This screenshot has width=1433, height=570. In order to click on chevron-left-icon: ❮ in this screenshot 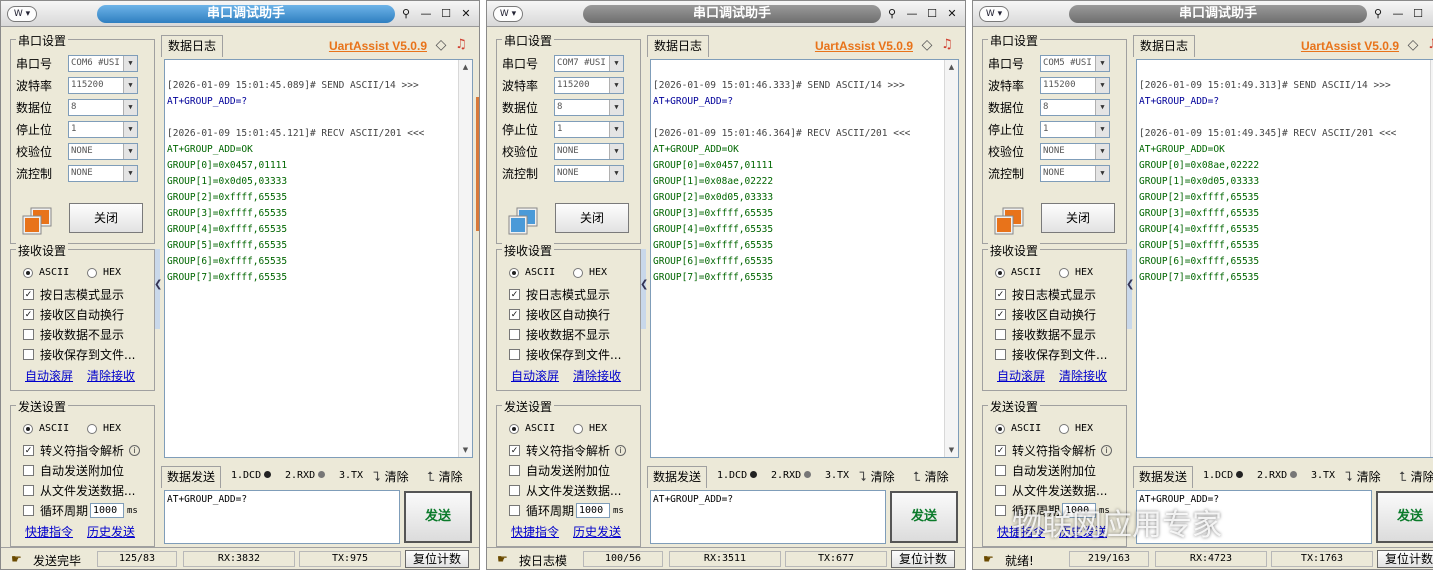, I will do `click(158, 284)`.